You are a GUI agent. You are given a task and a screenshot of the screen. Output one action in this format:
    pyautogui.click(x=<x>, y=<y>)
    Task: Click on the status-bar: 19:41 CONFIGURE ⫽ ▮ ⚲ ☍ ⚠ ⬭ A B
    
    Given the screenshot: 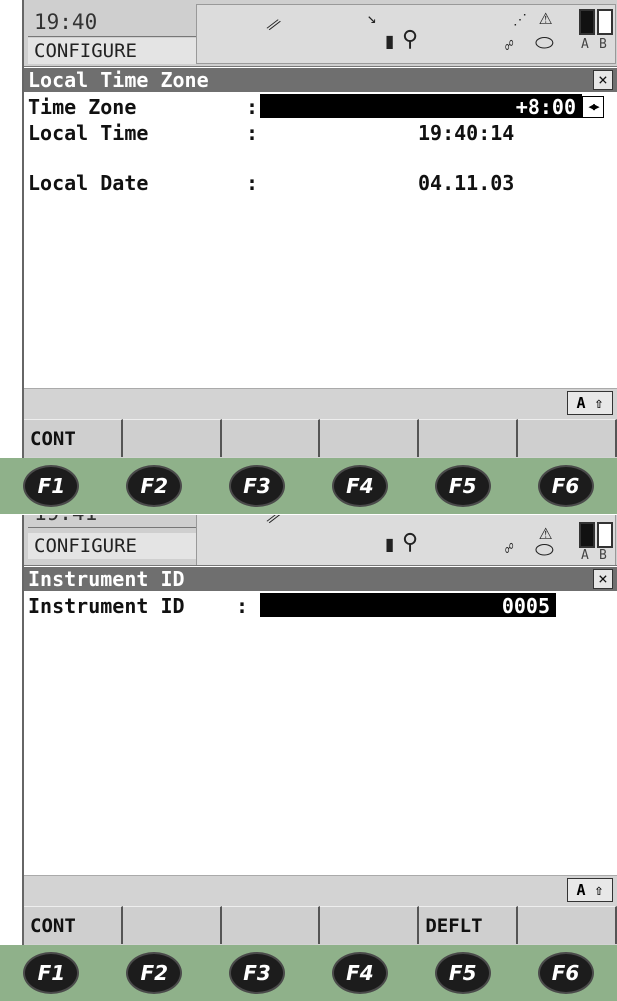 What is the action you would take?
    pyautogui.click(x=320, y=540)
    